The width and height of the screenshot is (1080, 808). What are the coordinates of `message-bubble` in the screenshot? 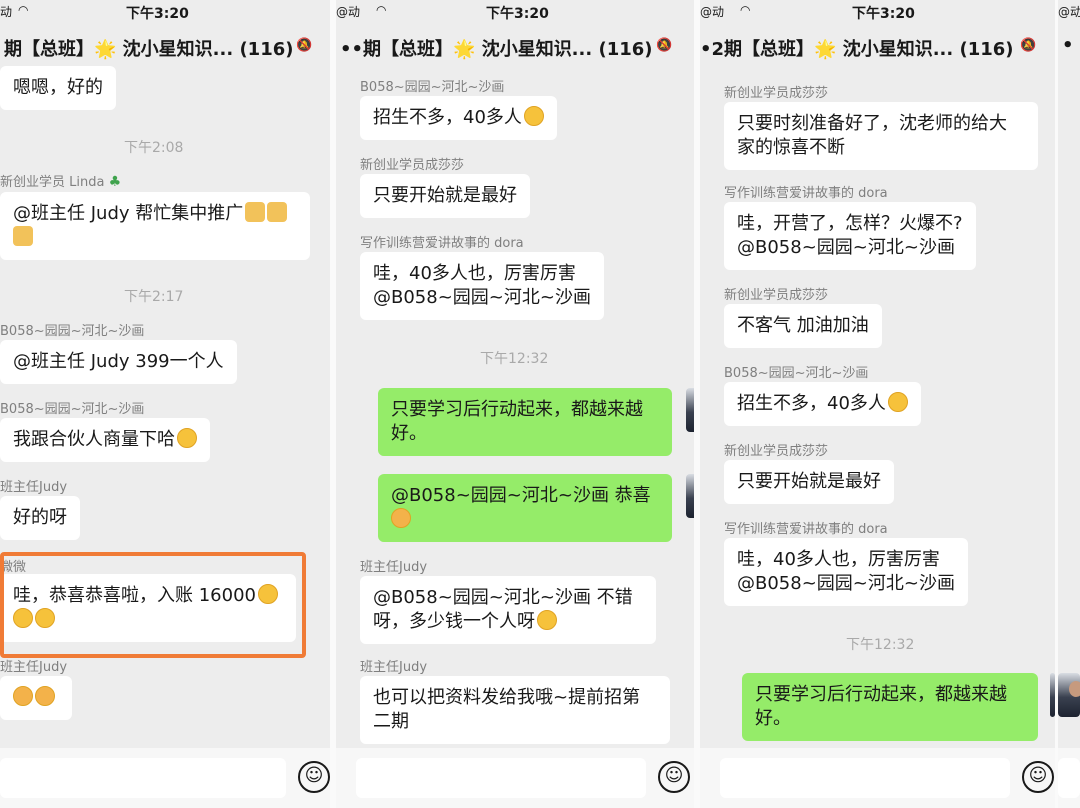 It's located at (36, 698).